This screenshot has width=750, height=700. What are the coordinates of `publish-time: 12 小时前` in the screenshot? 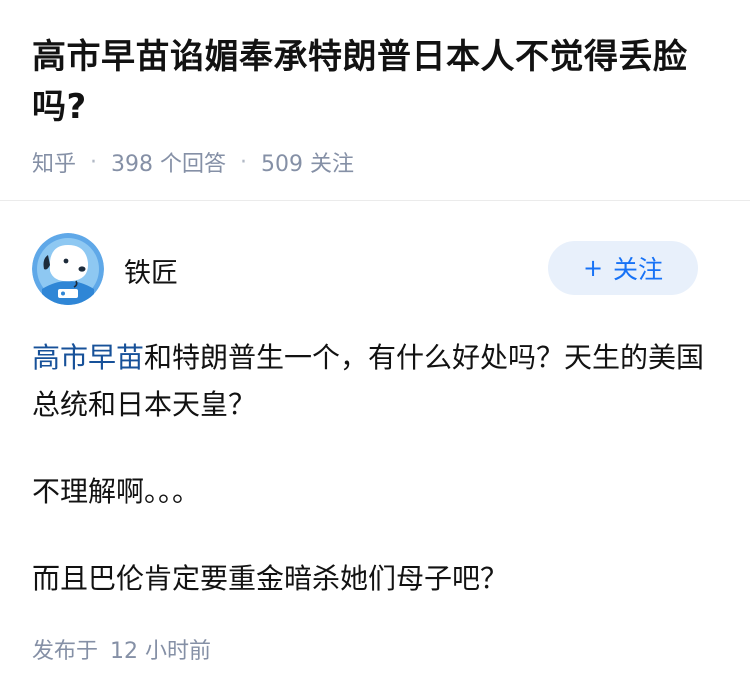 It's located at (161, 651).